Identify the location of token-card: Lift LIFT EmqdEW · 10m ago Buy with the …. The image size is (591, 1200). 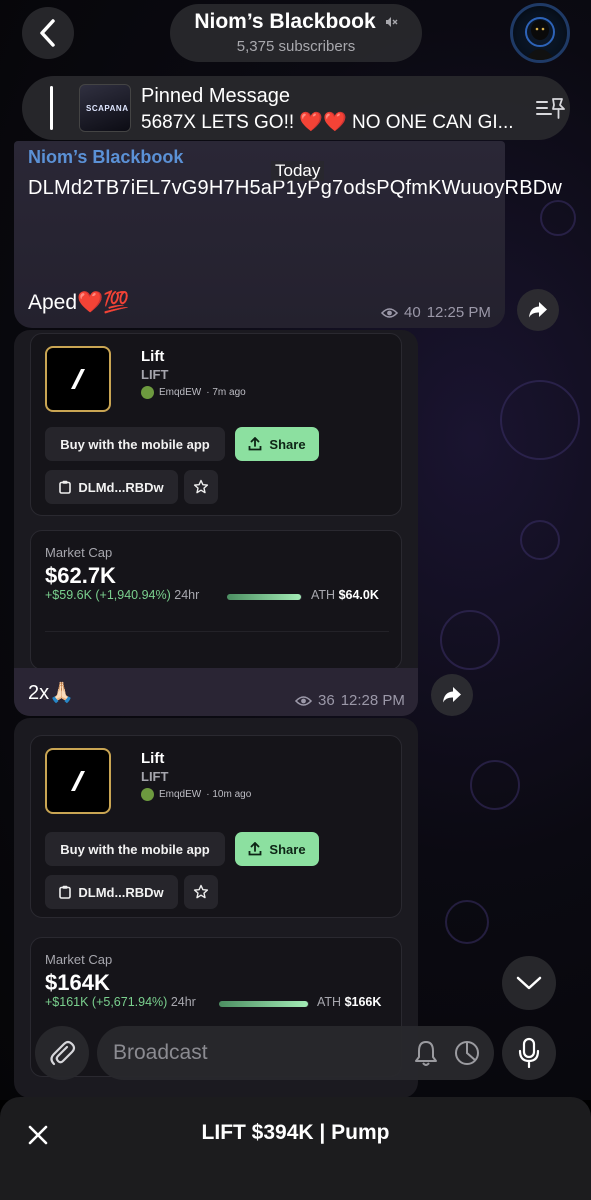
(216, 826).